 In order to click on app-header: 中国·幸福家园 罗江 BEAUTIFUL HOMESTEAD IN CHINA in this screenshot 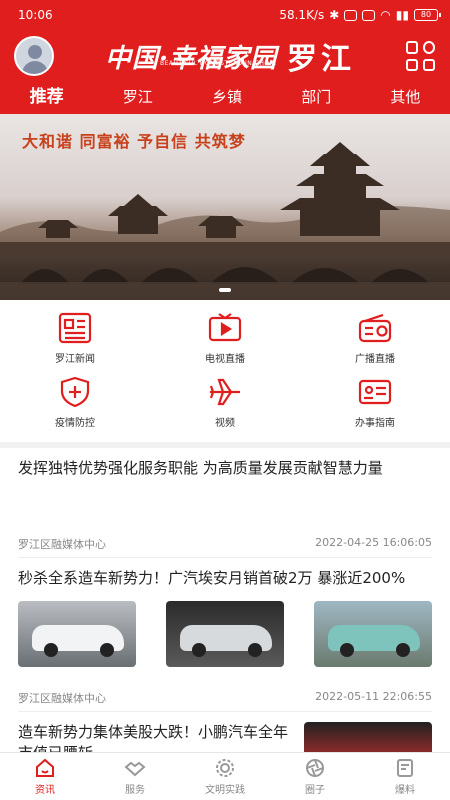, I will do `click(225, 56)`.